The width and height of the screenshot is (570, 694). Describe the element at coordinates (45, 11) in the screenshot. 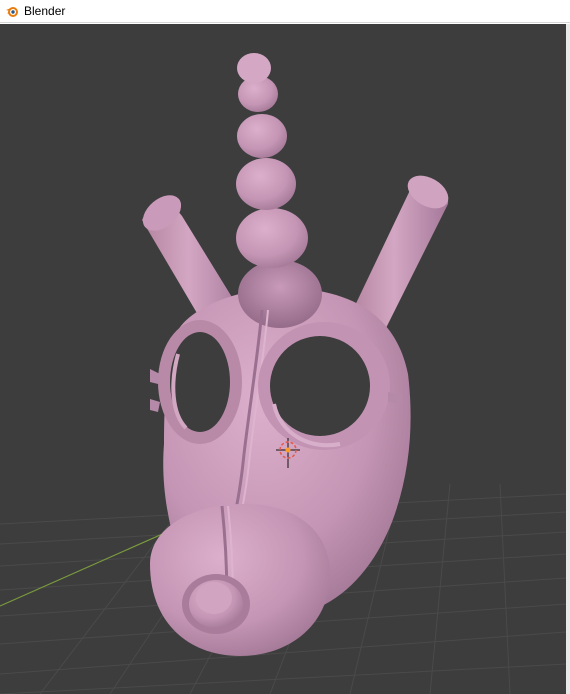

I see `window-title: Blender` at that location.